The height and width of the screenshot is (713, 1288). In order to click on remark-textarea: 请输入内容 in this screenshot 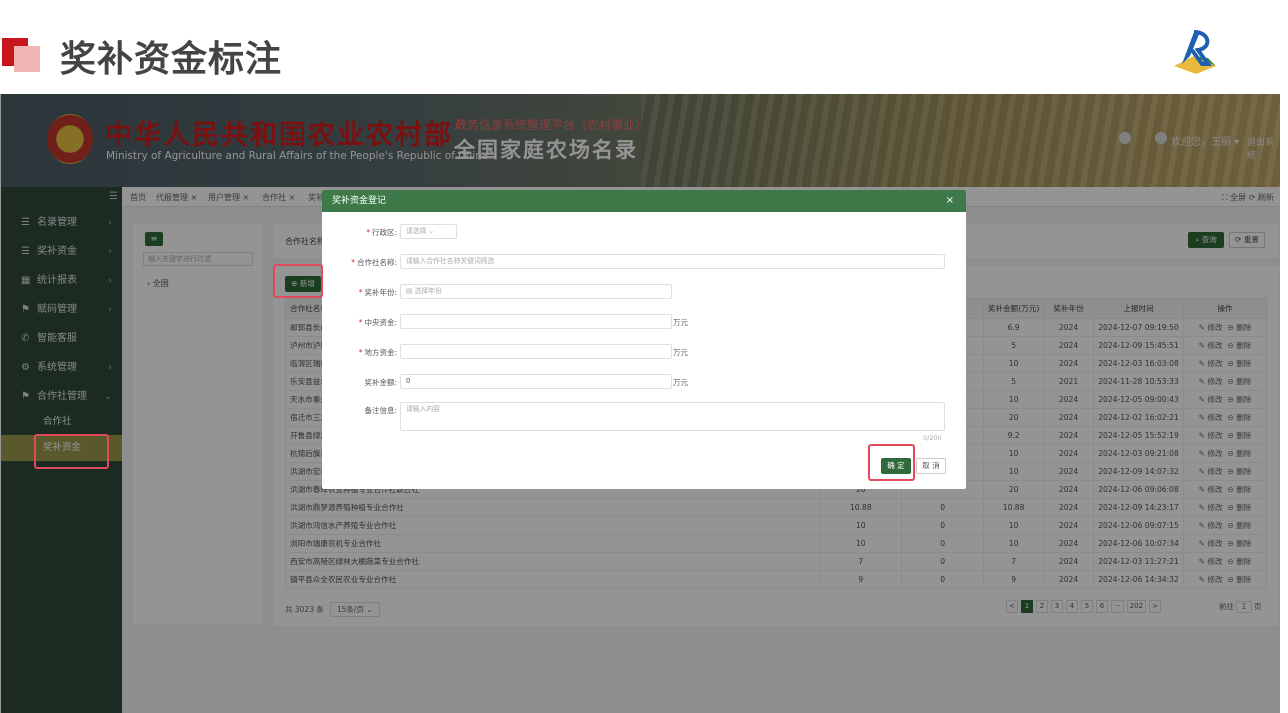, I will do `click(672, 416)`.